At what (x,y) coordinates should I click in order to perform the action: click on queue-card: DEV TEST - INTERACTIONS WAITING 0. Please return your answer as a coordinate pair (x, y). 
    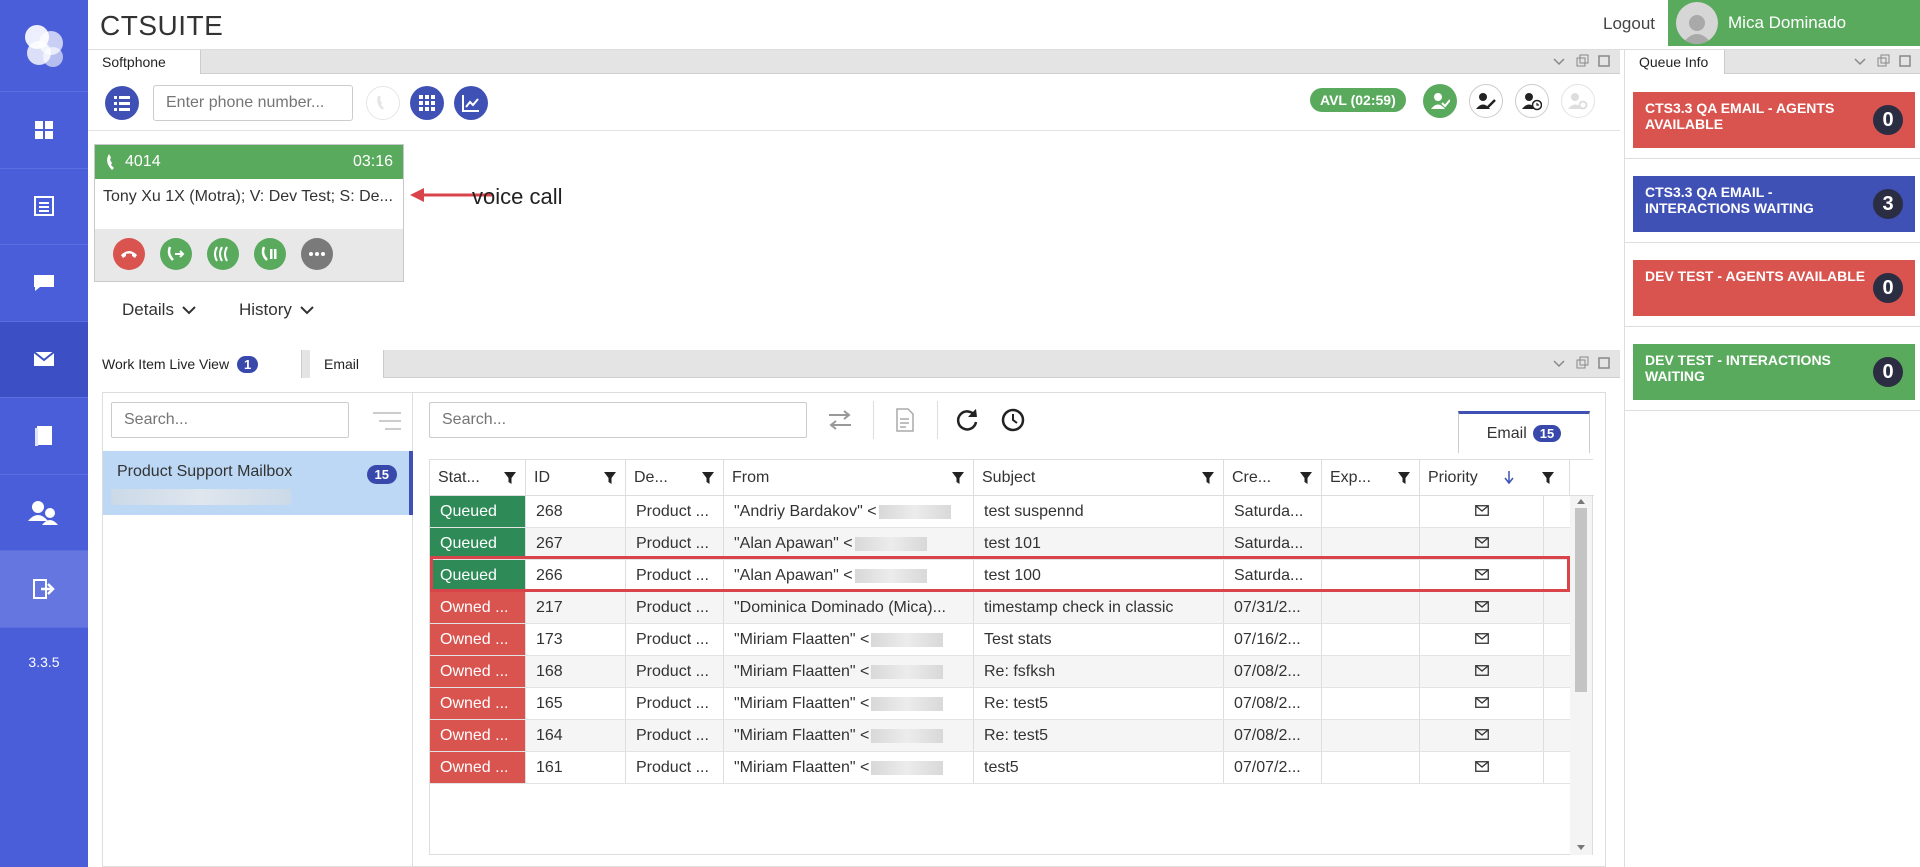
    Looking at the image, I should click on (1774, 372).